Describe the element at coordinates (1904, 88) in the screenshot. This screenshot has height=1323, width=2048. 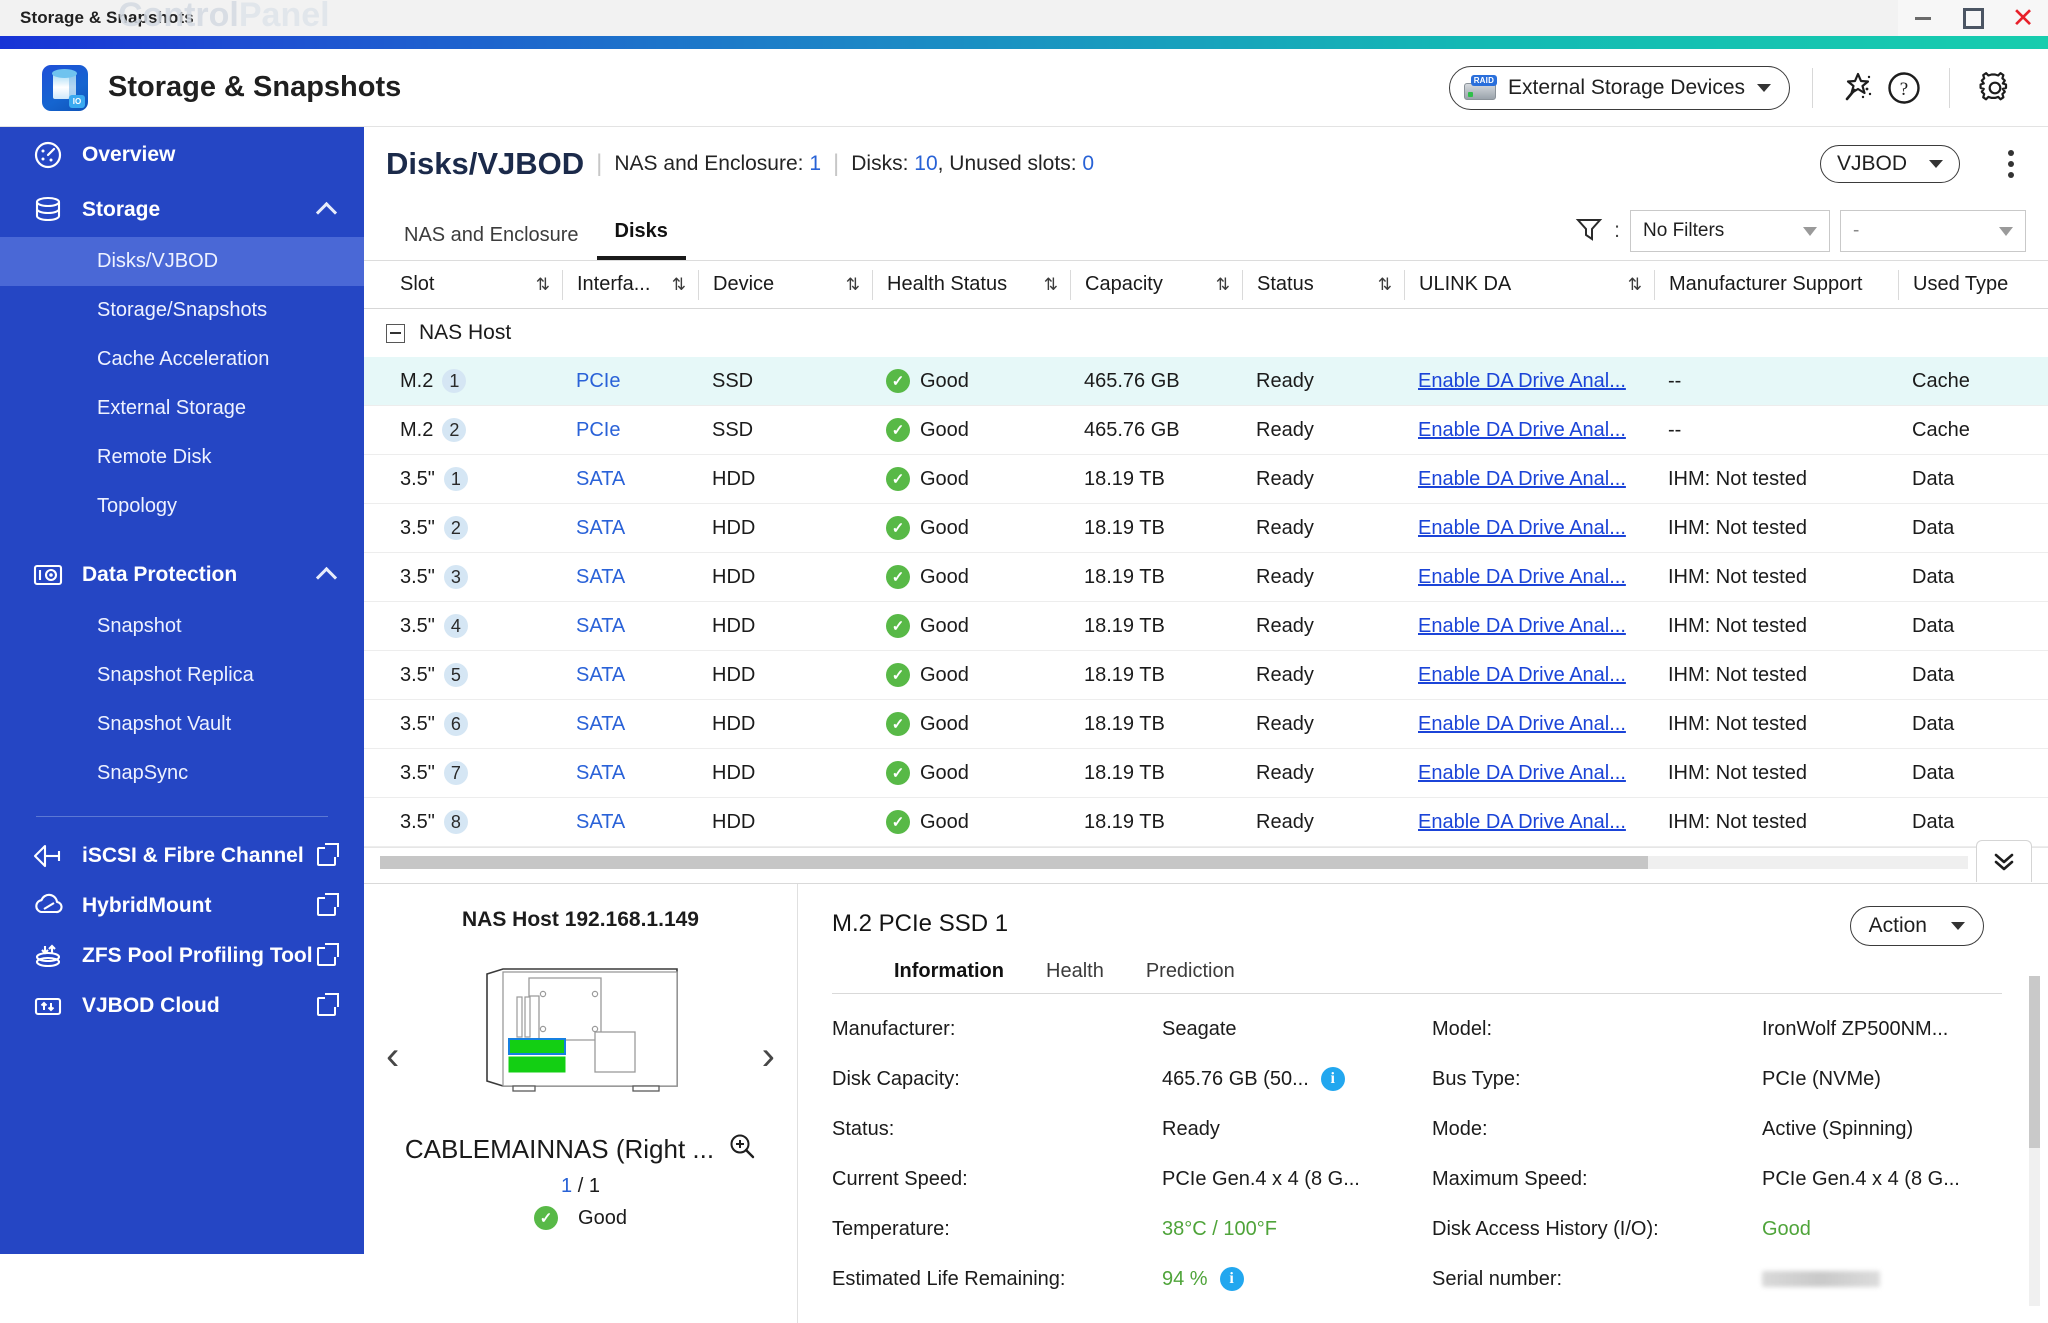
I see `question-circle-icon: ?` at that location.